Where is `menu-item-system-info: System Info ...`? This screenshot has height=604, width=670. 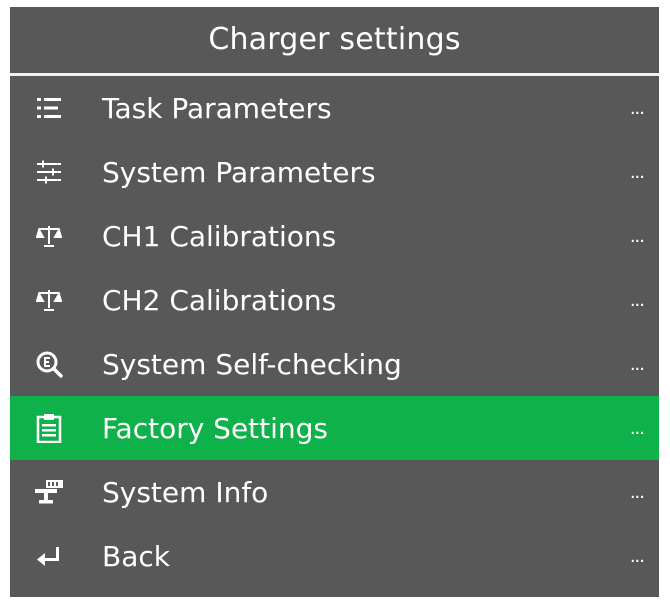 menu-item-system-info: System Info ... is located at coordinates (334, 492).